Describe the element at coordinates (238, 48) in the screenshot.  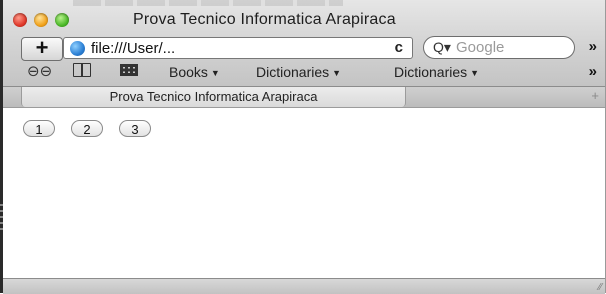
I see `address-bar: file:///User/... c` at that location.